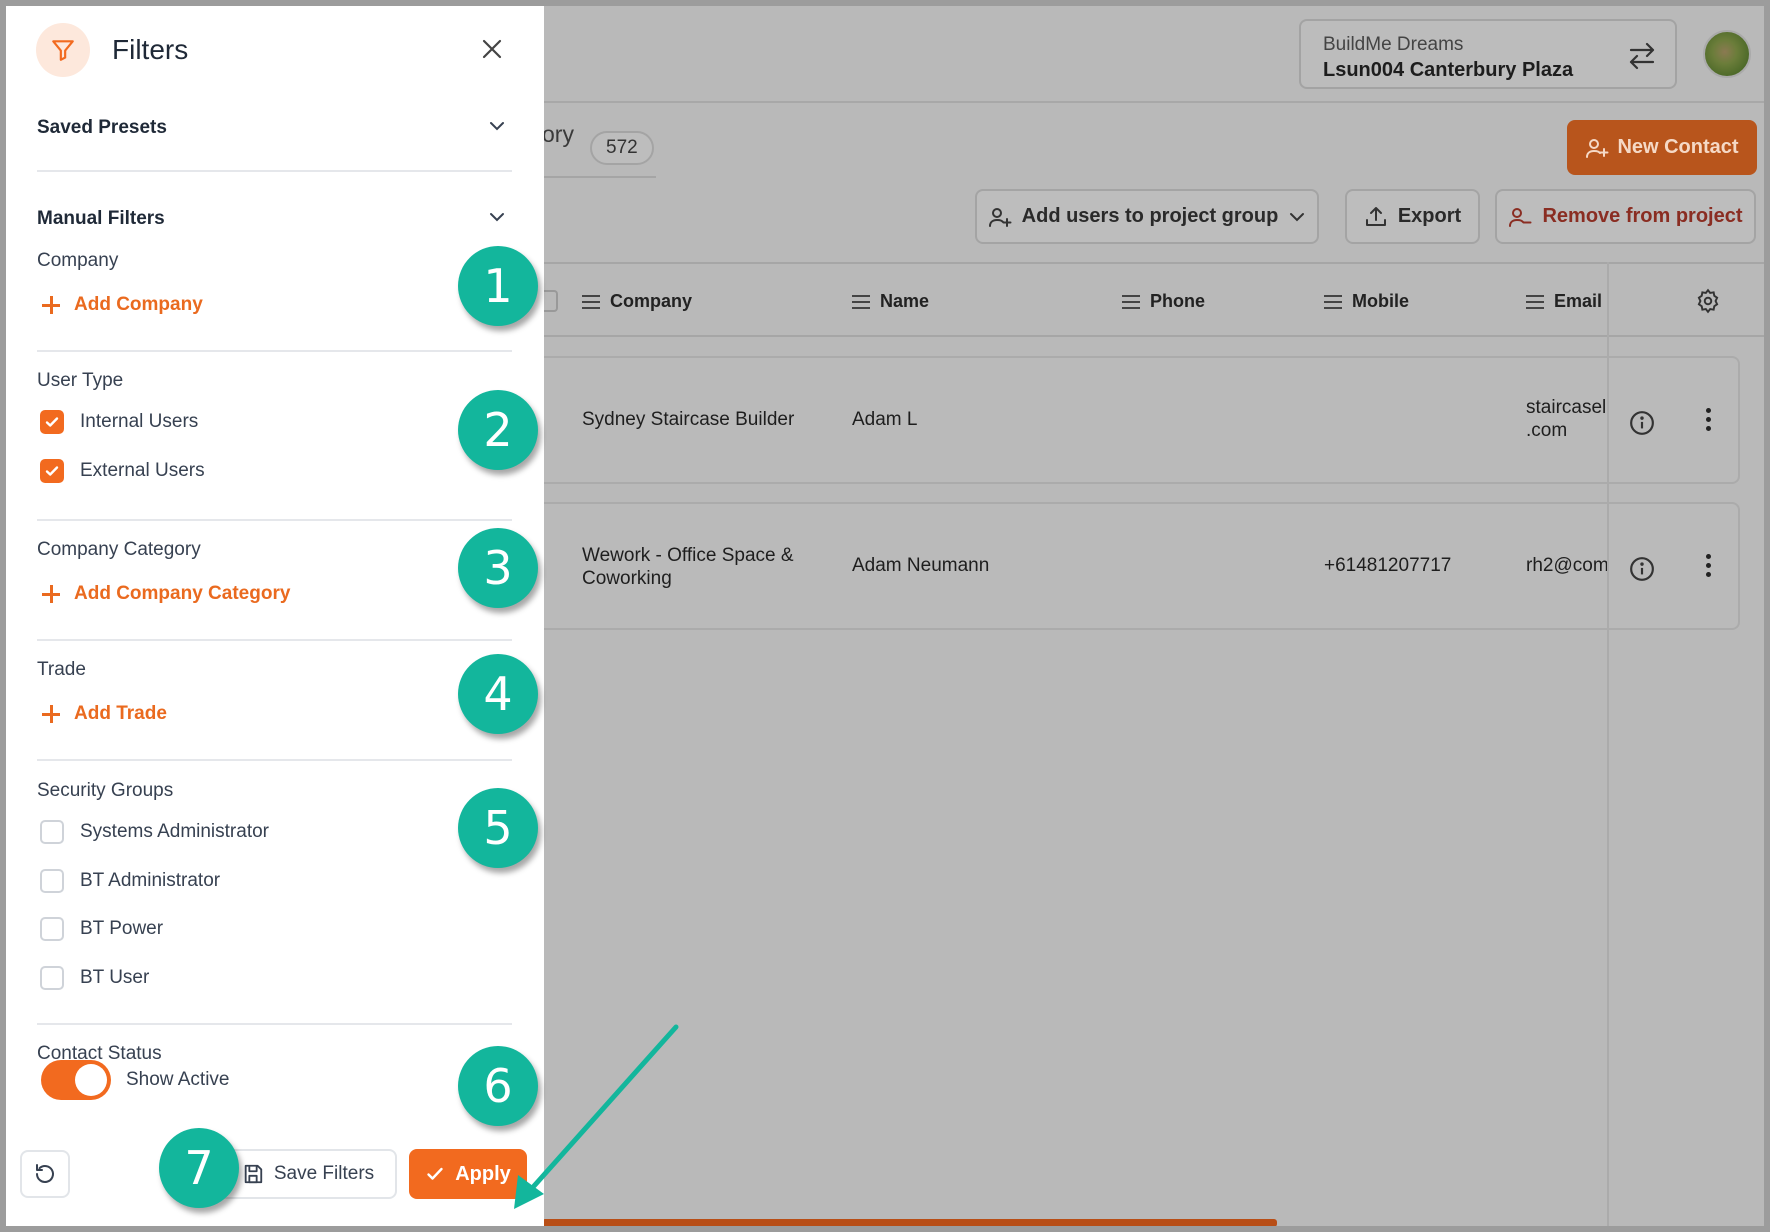 The image size is (1770, 1232). What do you see at coordinates (498, 568) in the screenshot?
I see `callout-3: 3` at bounding box center [498, 568].